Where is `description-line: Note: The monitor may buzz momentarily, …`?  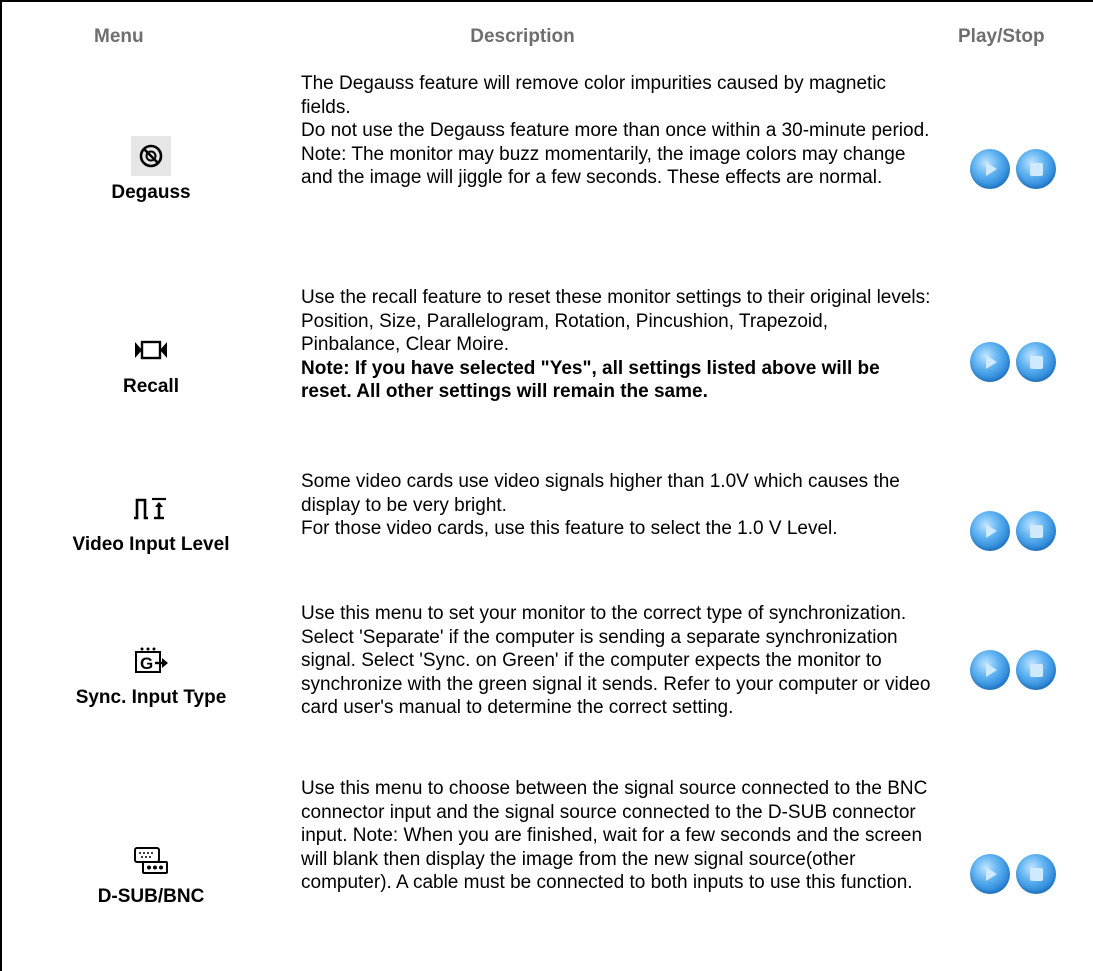
description-line: Note: The monitor may buzz momentarily, … is located at coordinates (603, 166).